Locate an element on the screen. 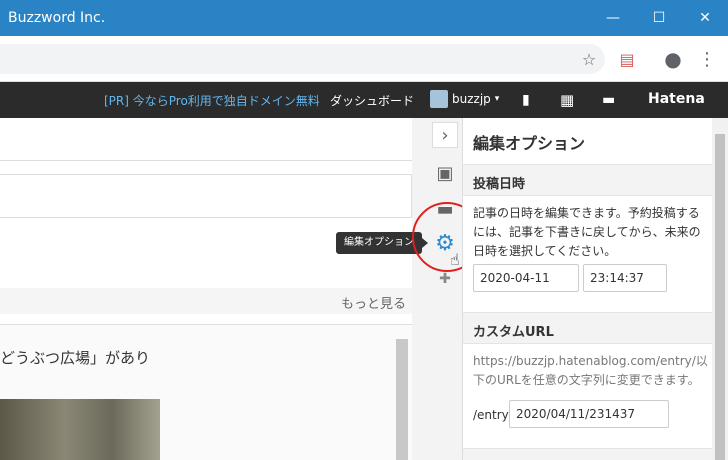 The image size is (728, 460). more-bar: もっと見る is located at coordinates (206, 301).